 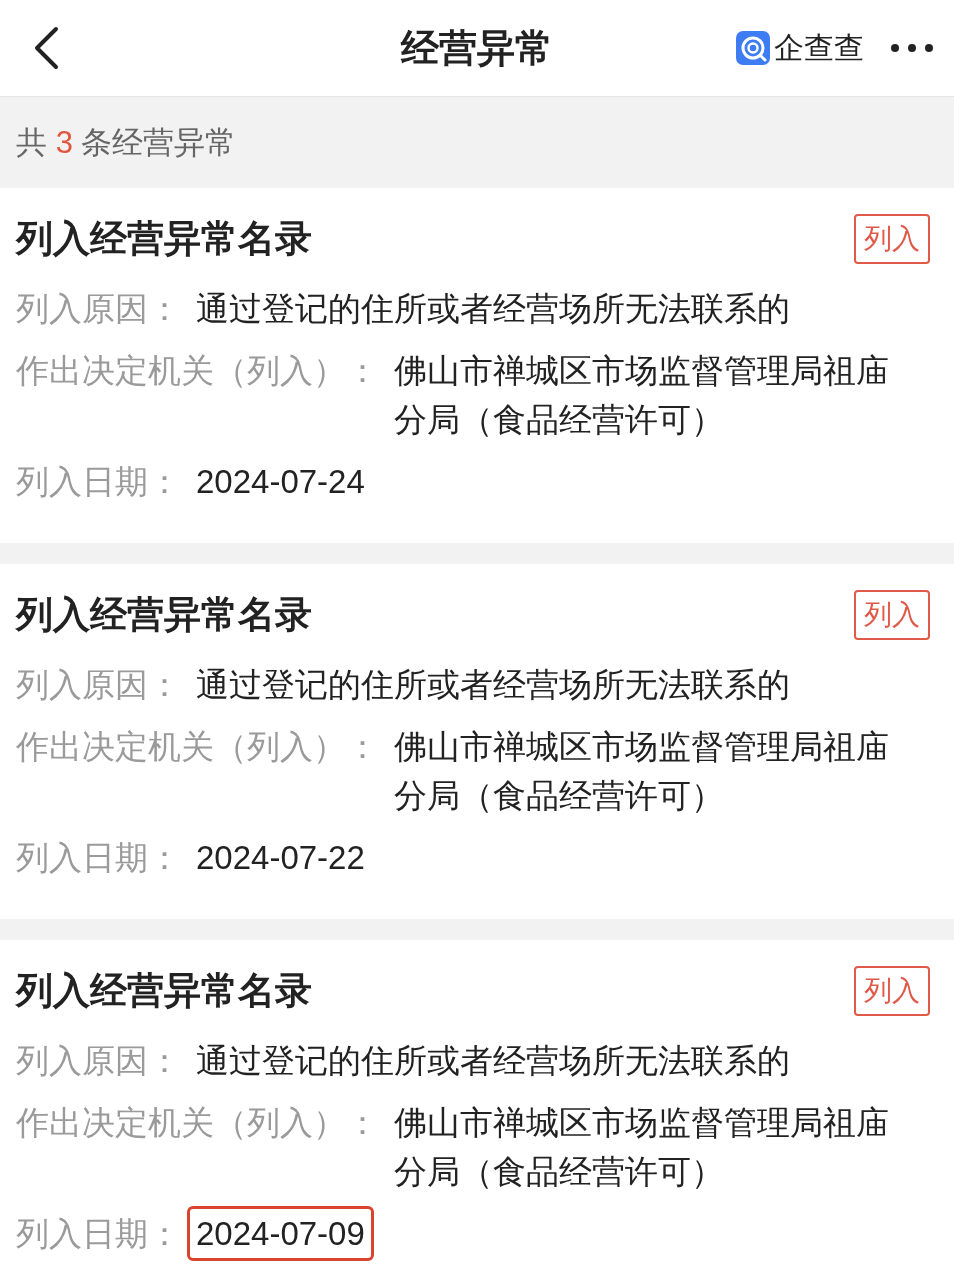 I want to click on more-menu-icon, so click(x=912, y=48).